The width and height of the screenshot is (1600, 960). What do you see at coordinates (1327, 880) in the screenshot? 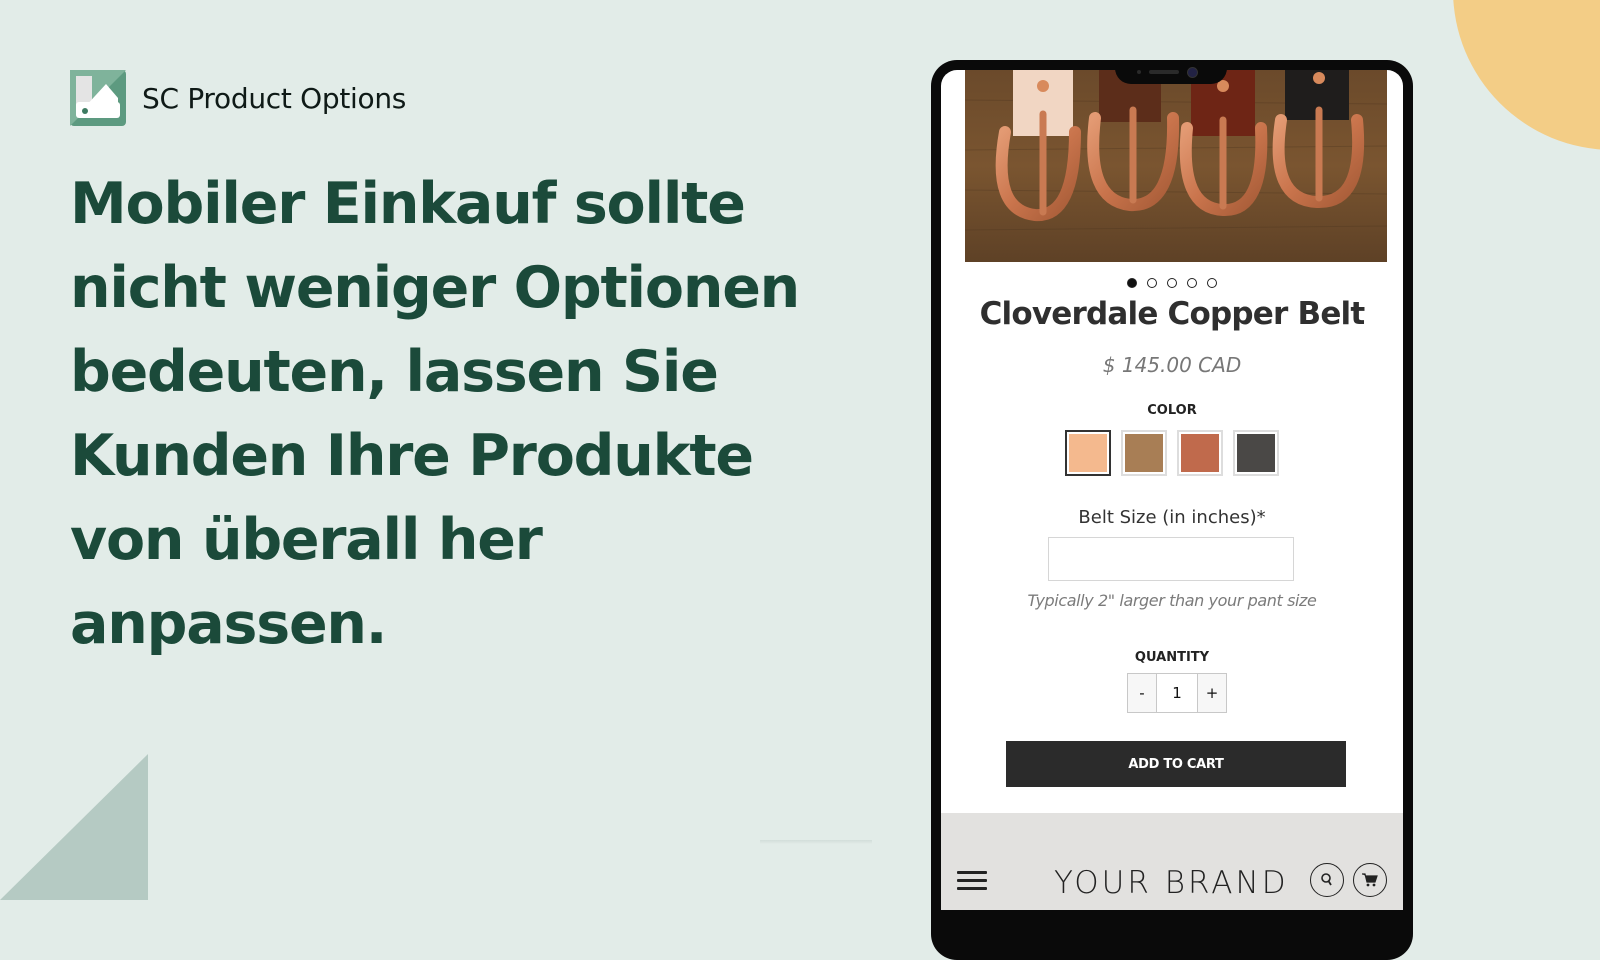
I see `search-icon` at bounding box center [1327, 880].